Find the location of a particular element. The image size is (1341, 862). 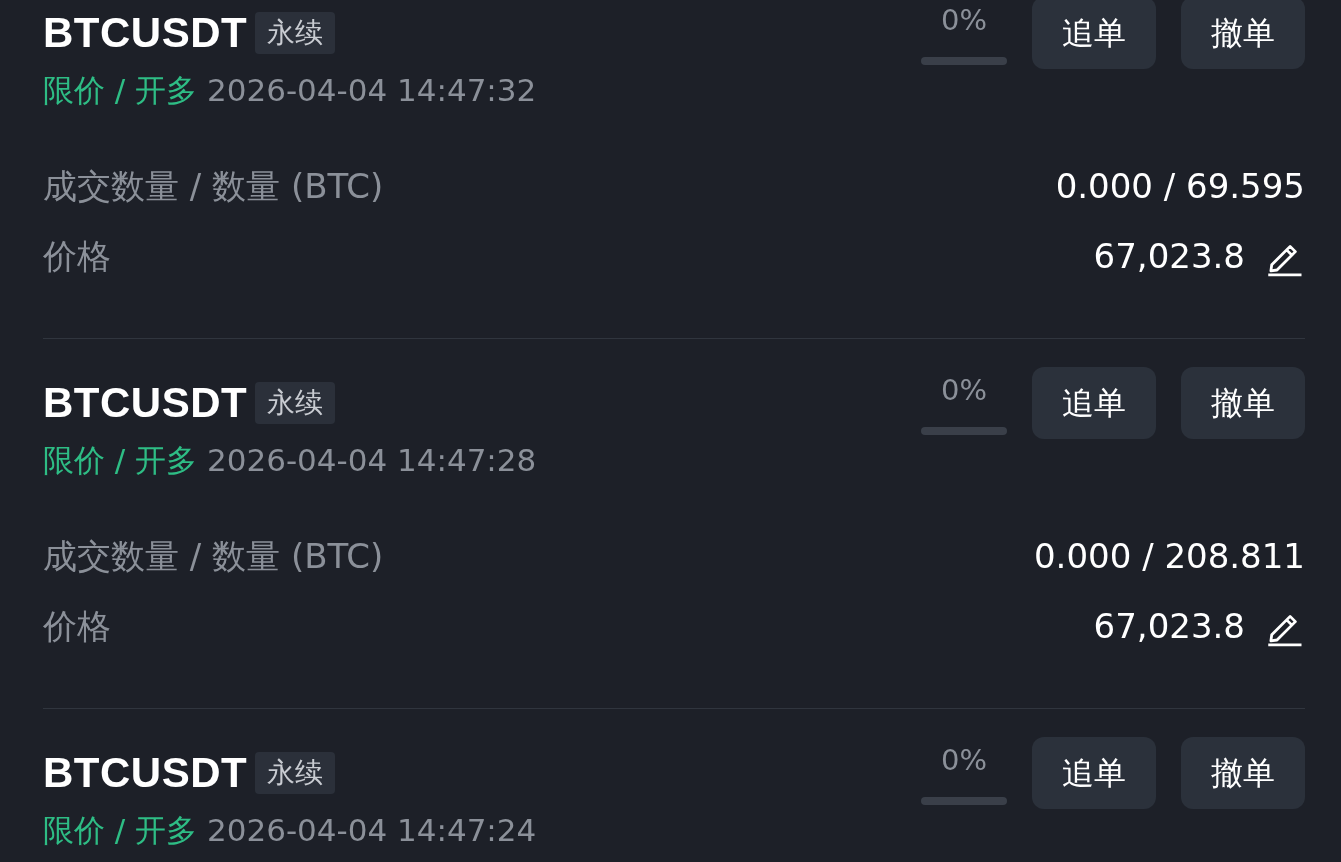

order-time: 2026-04-04 14:47:28 is located at coordinates (372, 460).